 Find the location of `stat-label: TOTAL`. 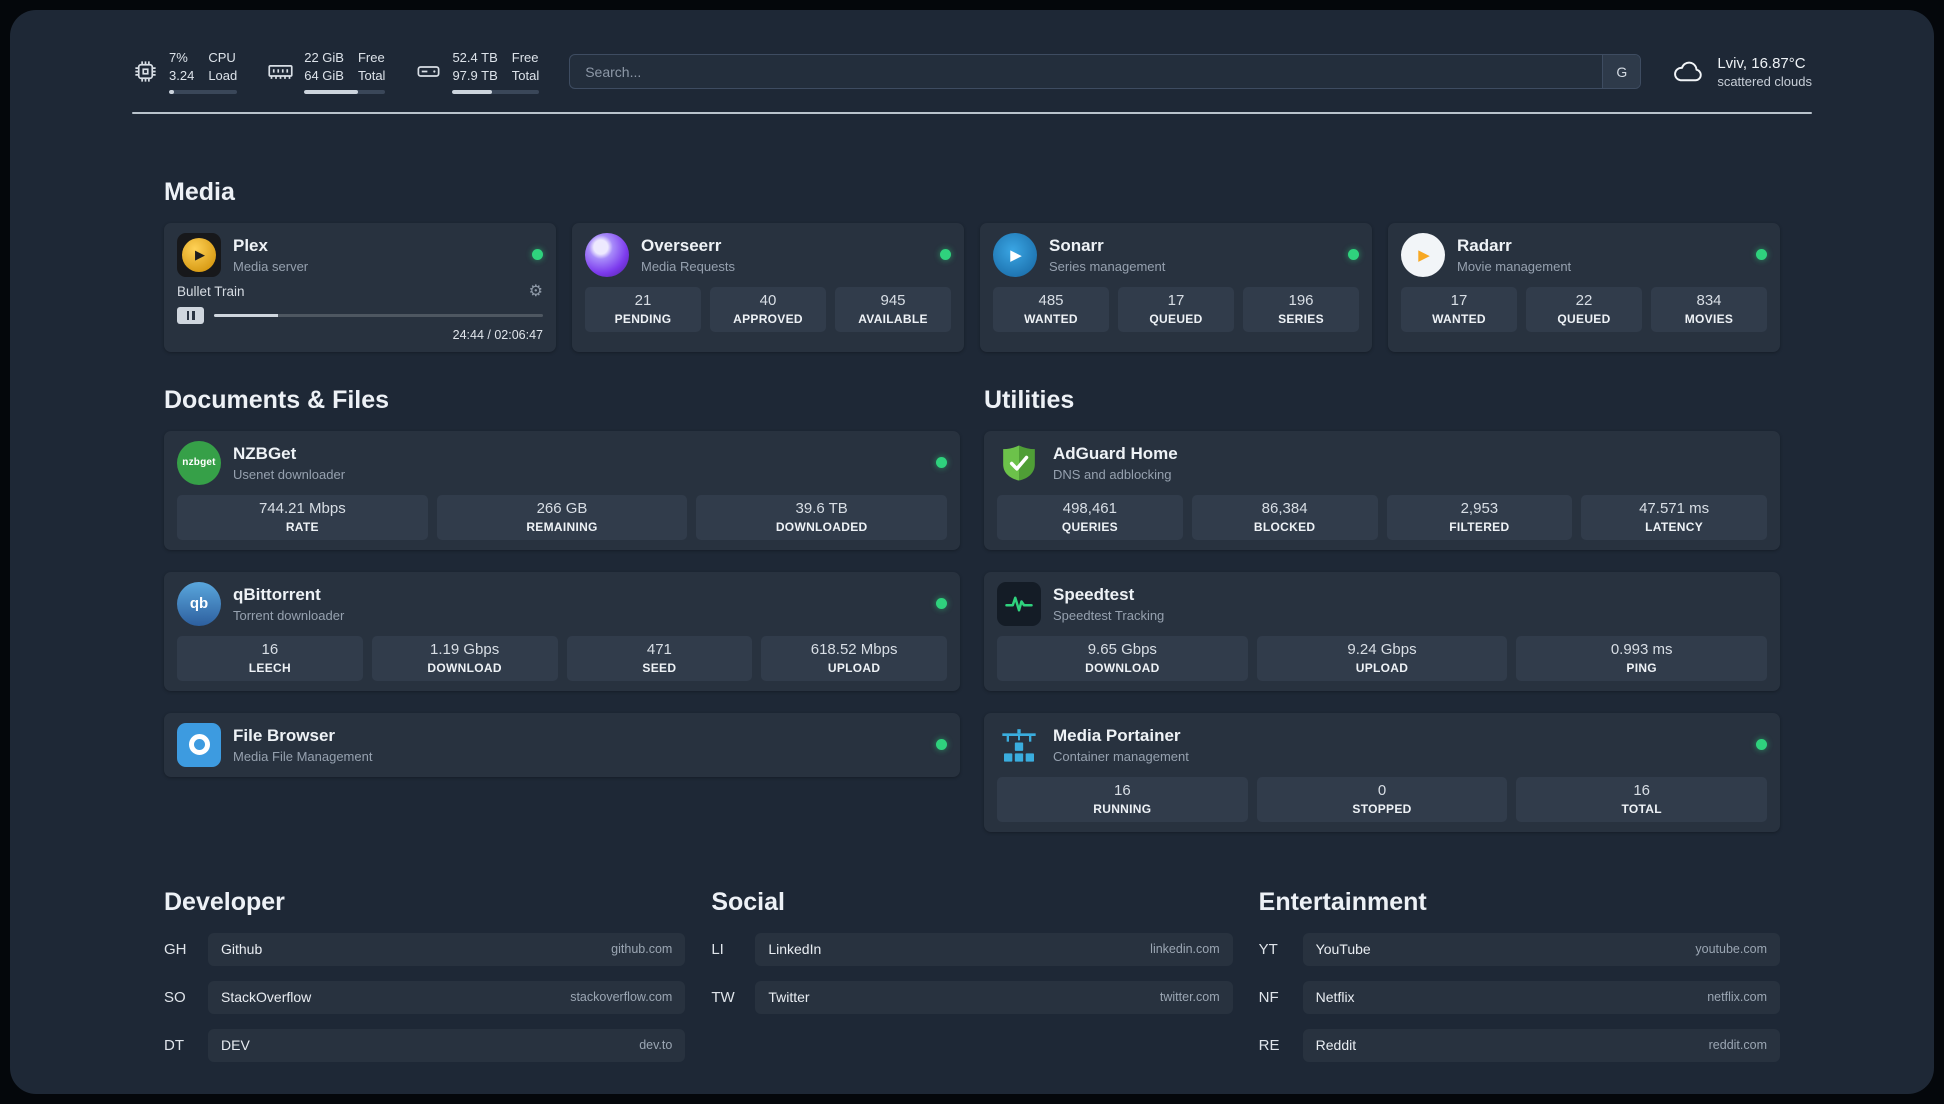

stat-label: TOTAL is located at coordinates (1641, 808).